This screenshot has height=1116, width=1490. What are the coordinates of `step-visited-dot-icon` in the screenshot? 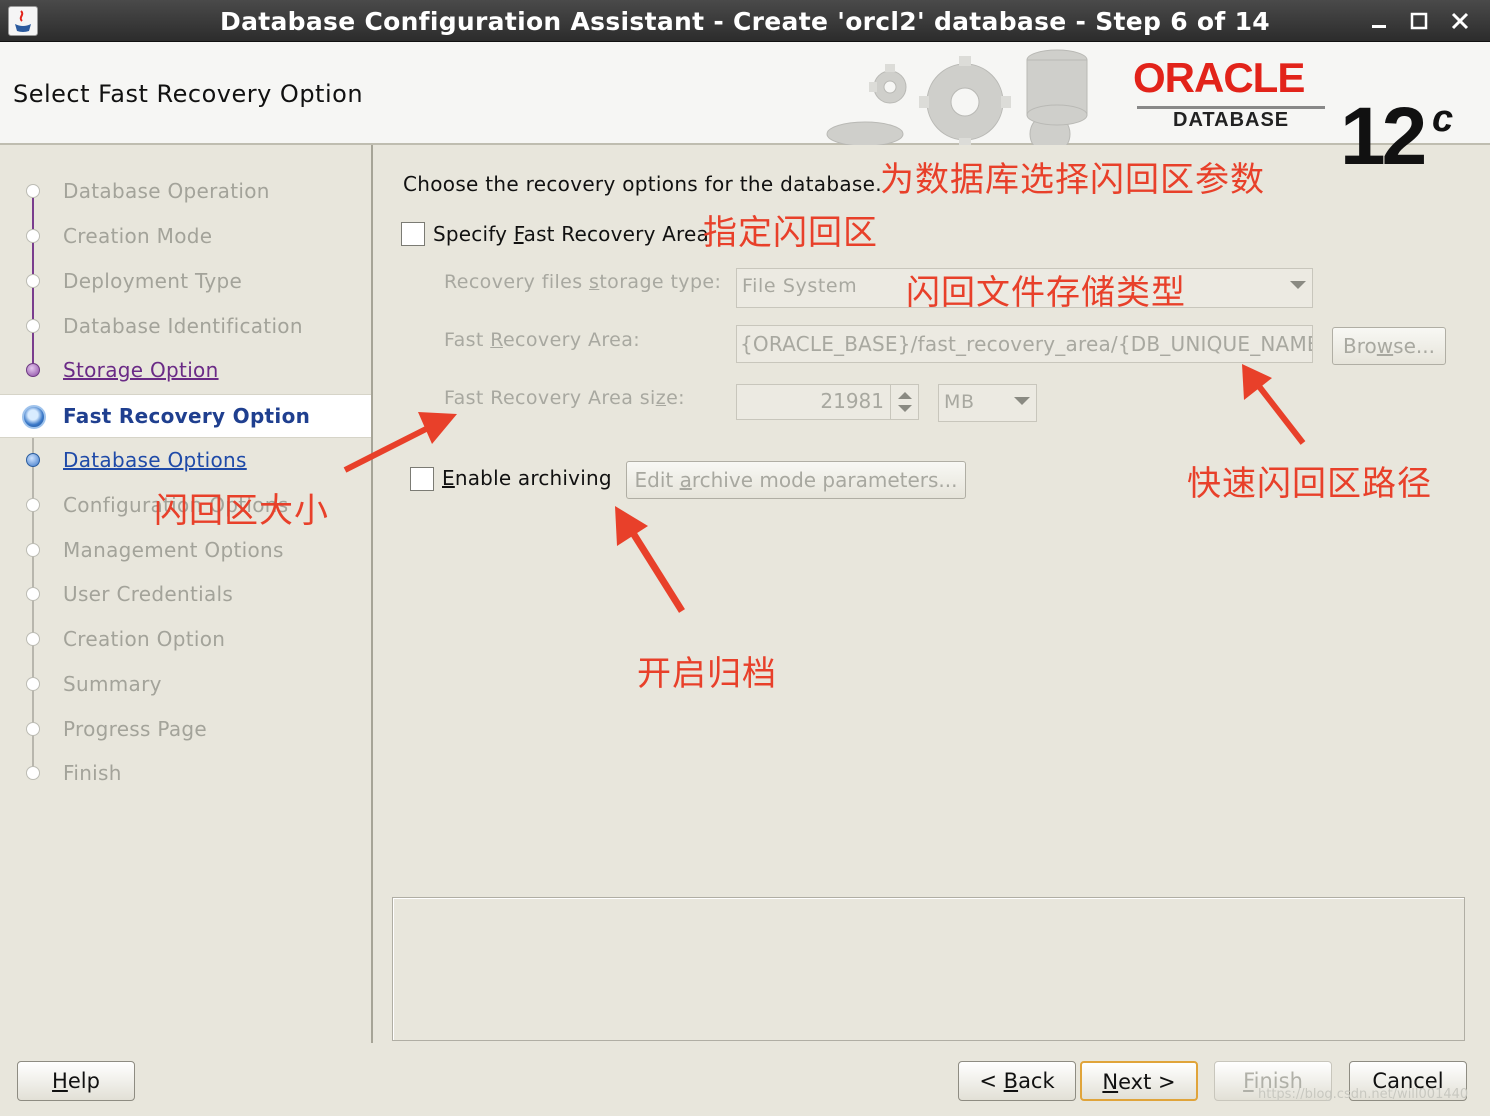 It's located at (33, 370).